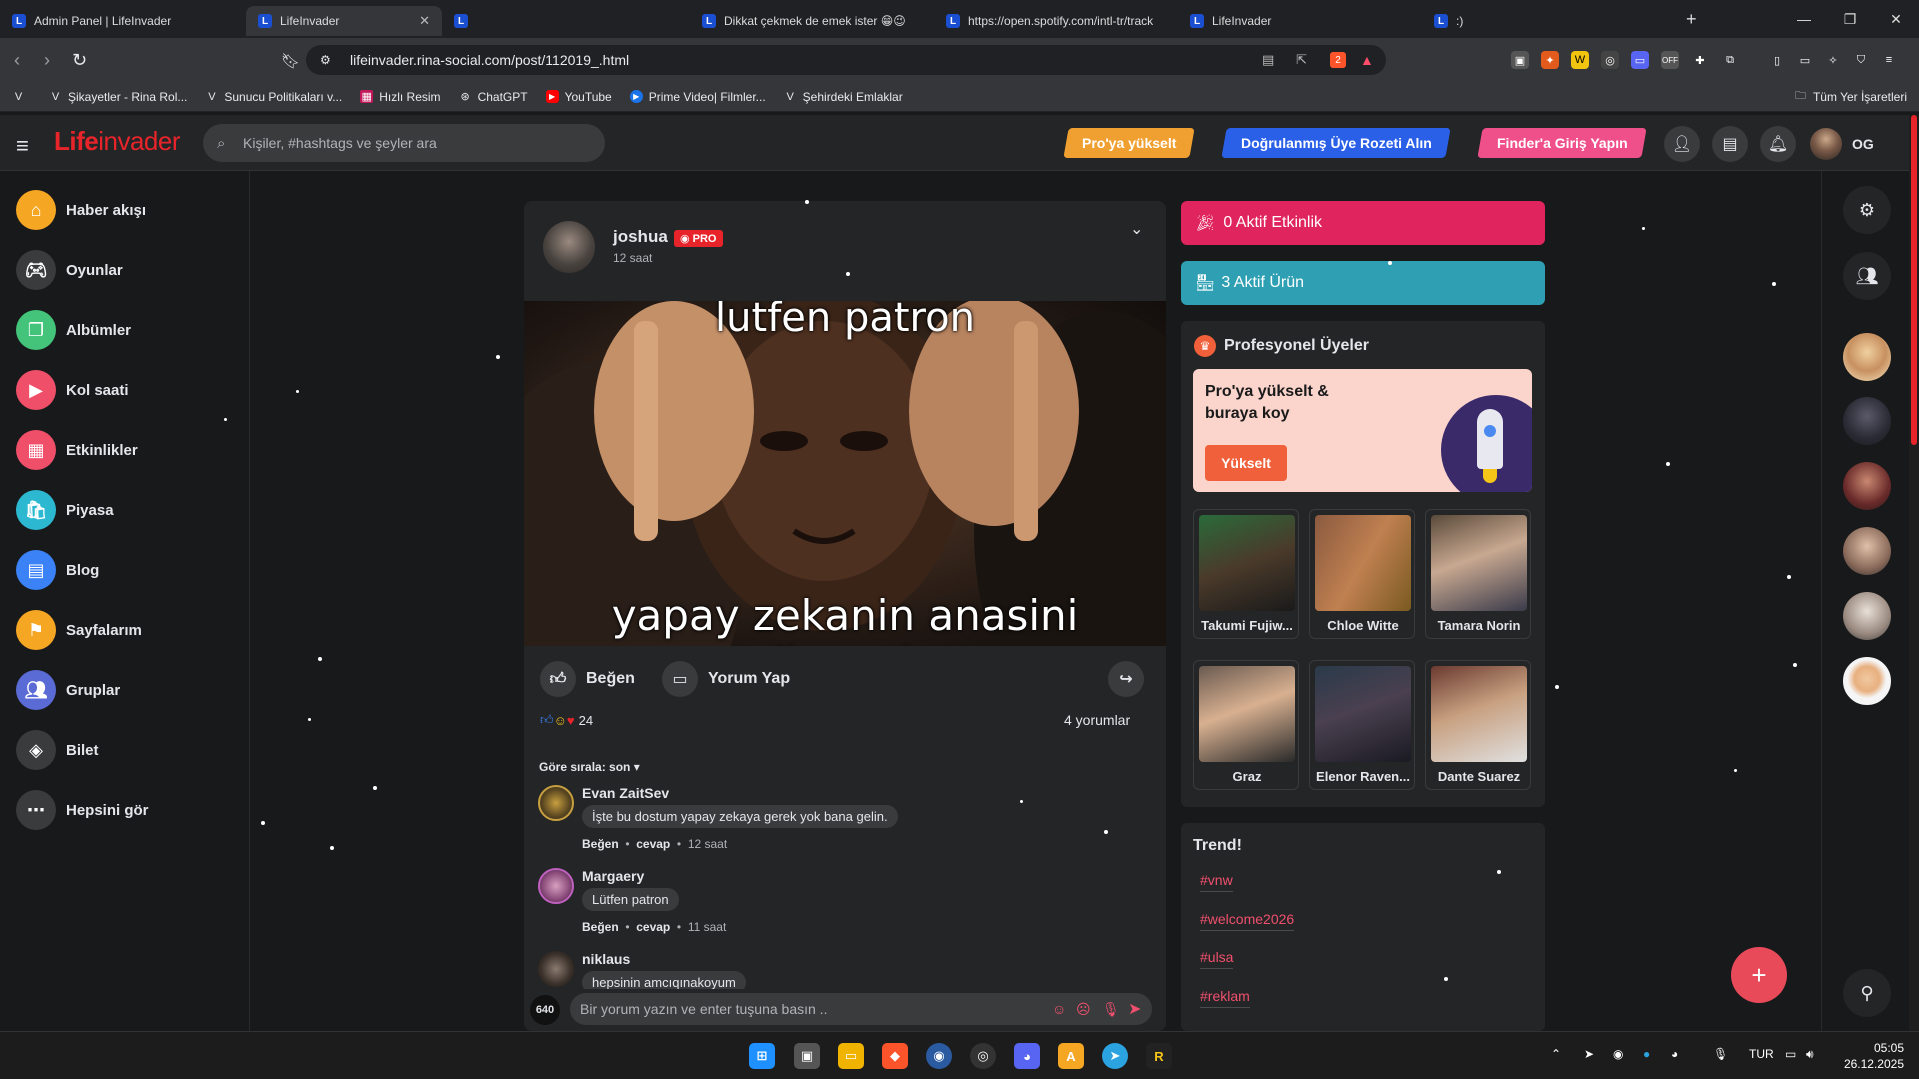  What do you see at coordinates (400, 97) in the screenshot?
I see `bookmark-item: ▦ Hızlı Resim` at bounding box center [400, 97].